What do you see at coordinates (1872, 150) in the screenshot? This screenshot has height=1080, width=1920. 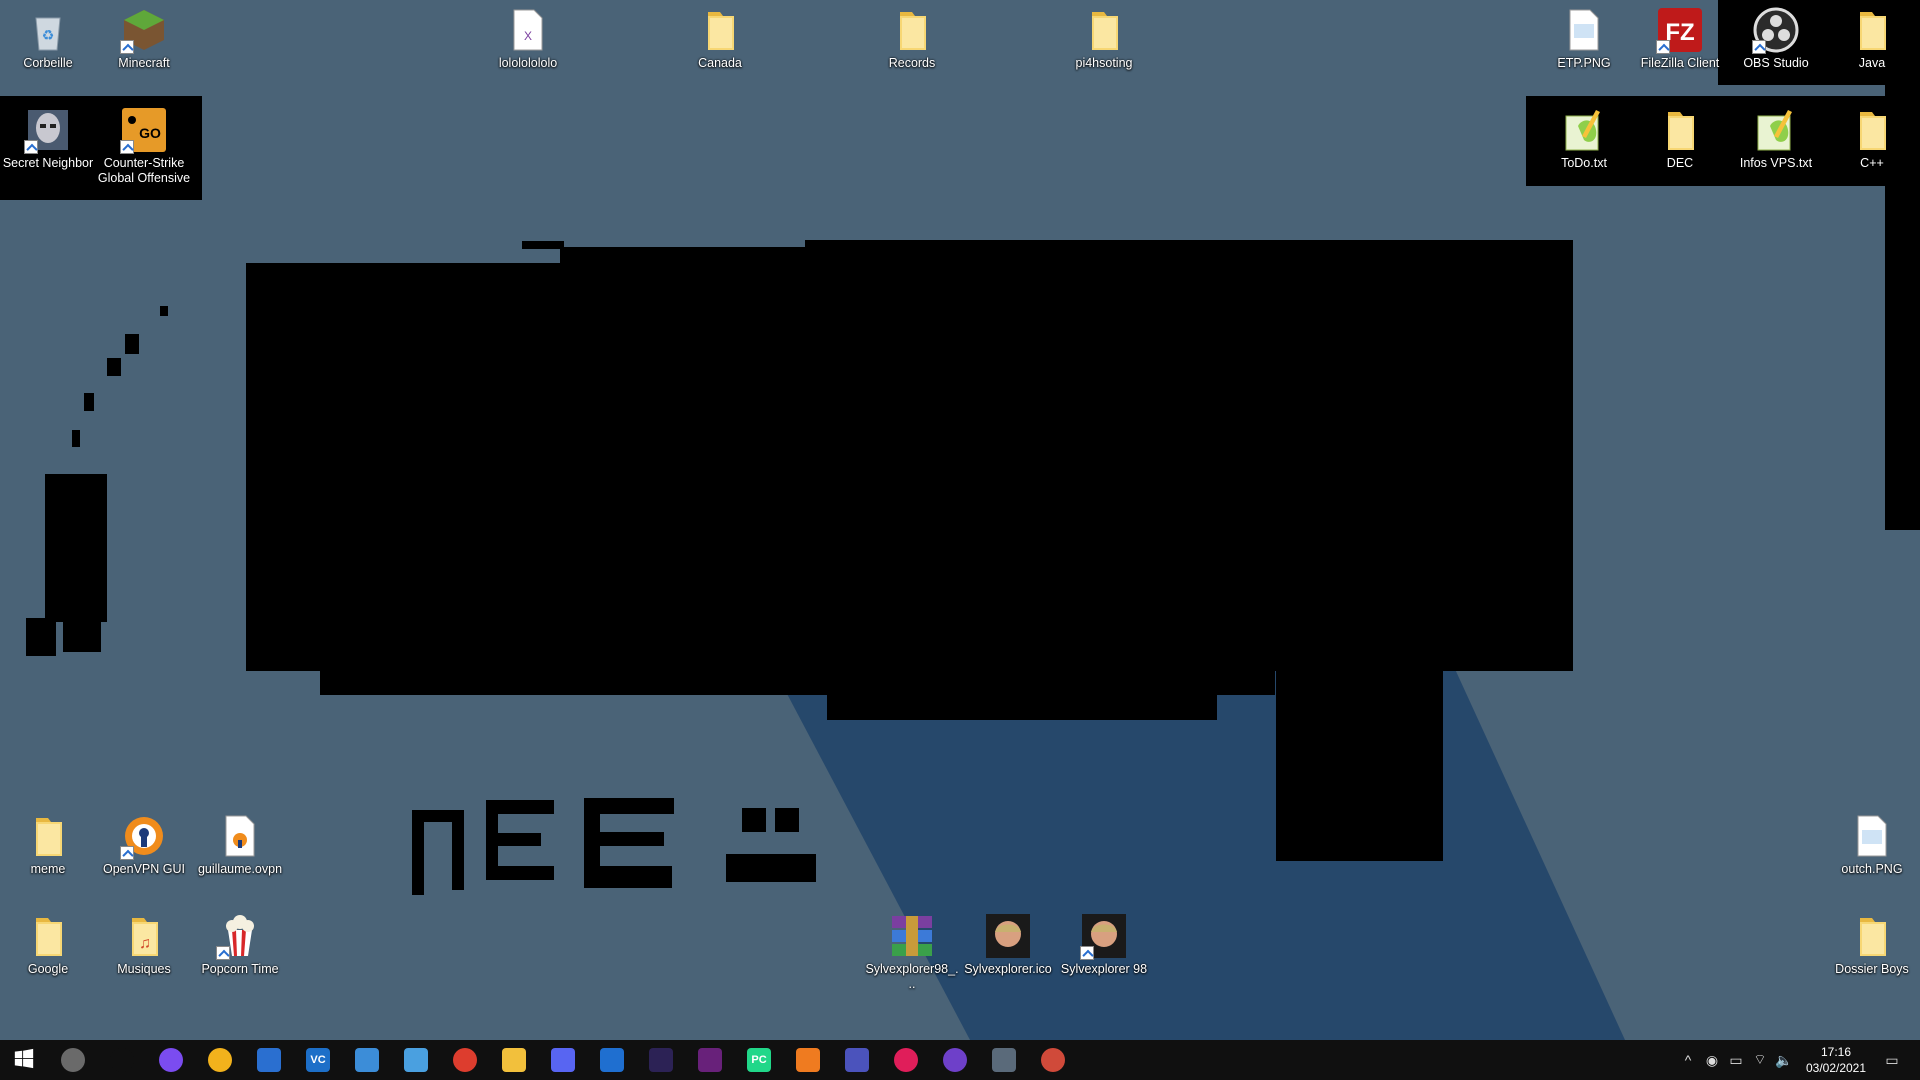 I see `desktop-icon: C++` at bounding box center [1872, 150].